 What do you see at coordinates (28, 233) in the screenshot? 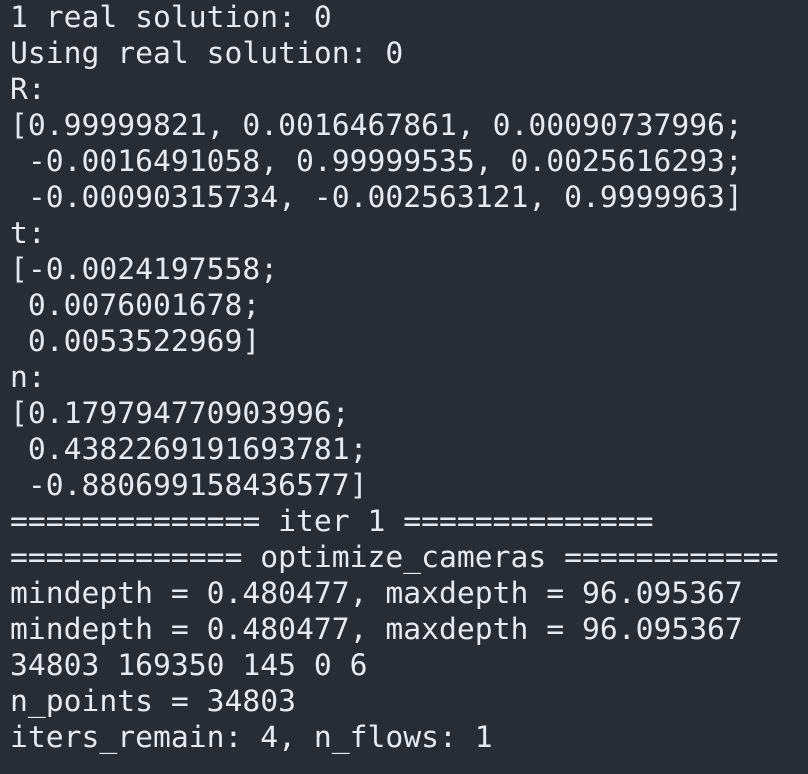
I see `terminal-line: t:` at bounding box center [28, 233].